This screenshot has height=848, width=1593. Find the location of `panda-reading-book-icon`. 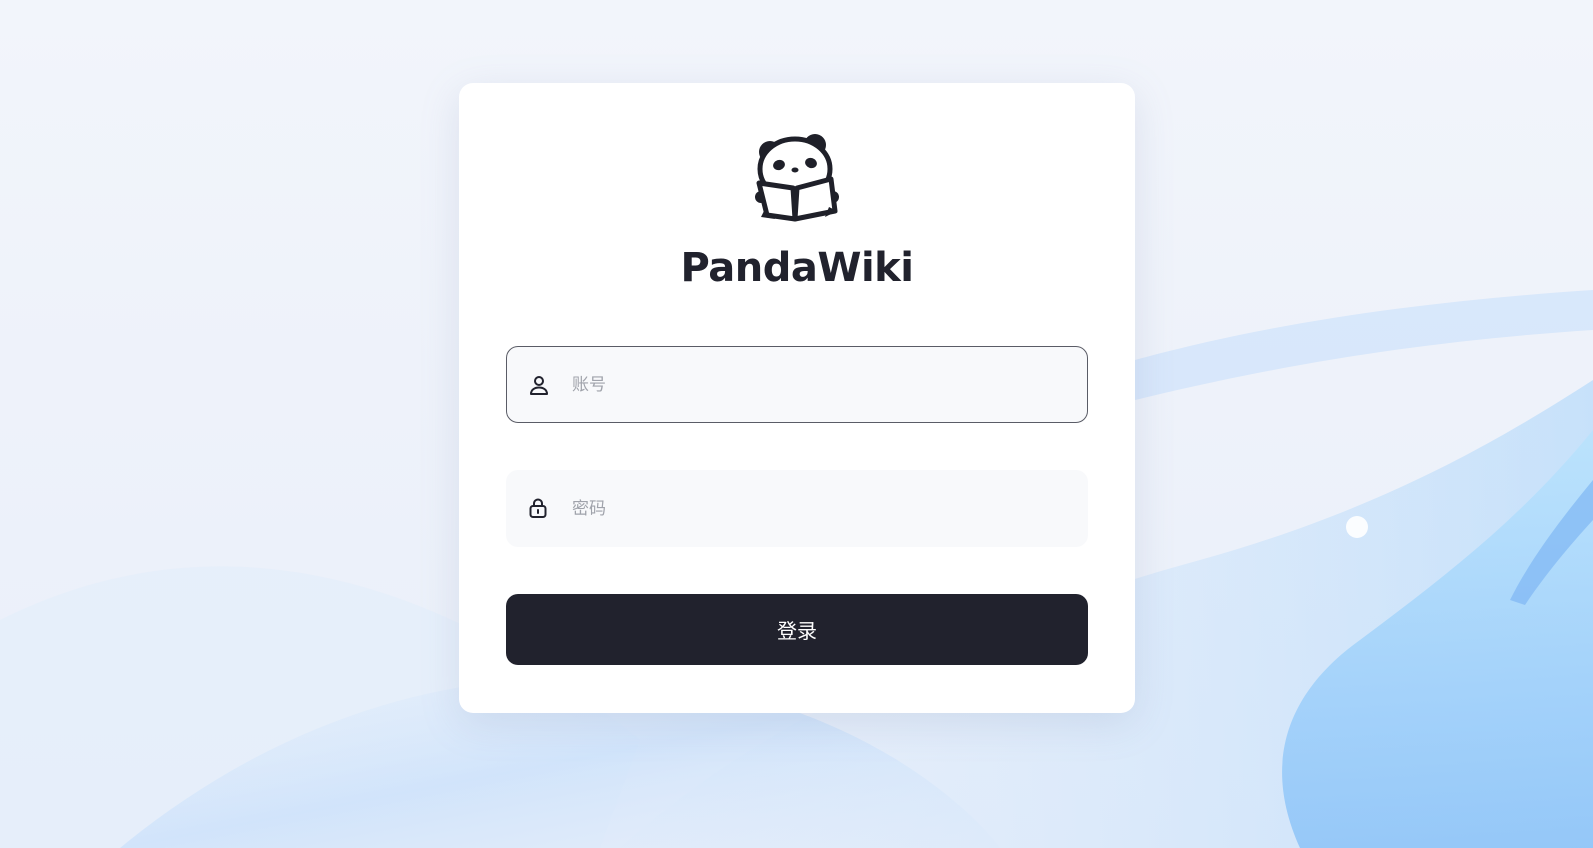

panda-reading-book-icon is located at coordinates (797, 178).